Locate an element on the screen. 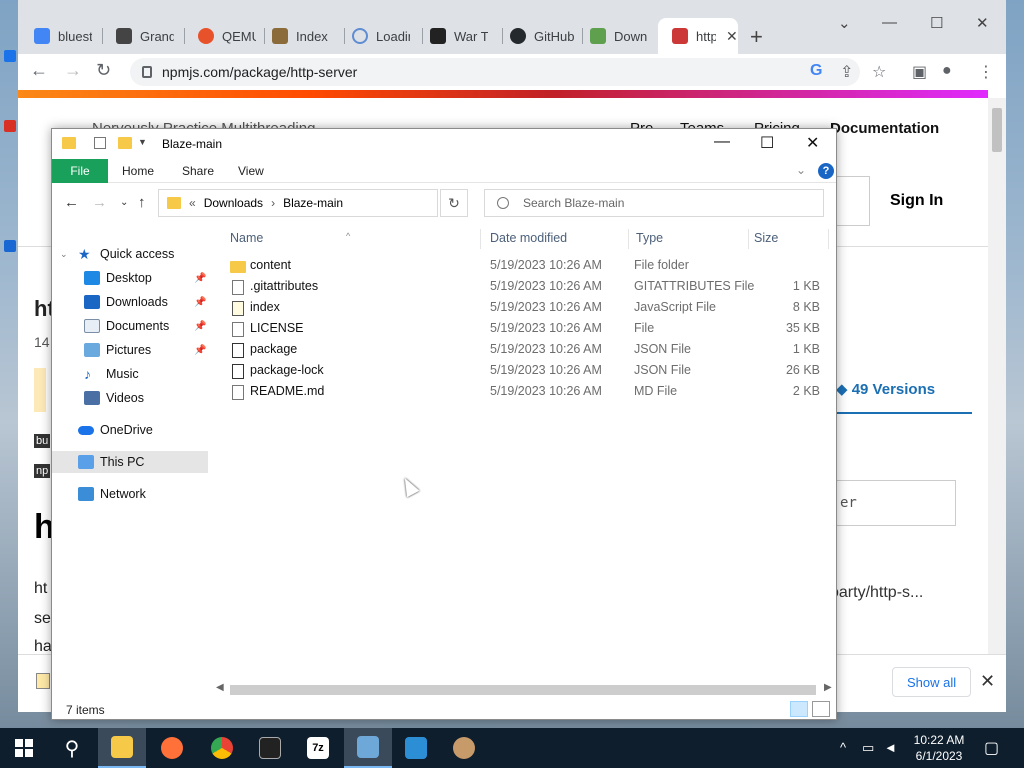 The height and width of the screenshot is (768, 1024). horizontal-scrollbar: ◀ ▶ is located at coordinates (525, 689).